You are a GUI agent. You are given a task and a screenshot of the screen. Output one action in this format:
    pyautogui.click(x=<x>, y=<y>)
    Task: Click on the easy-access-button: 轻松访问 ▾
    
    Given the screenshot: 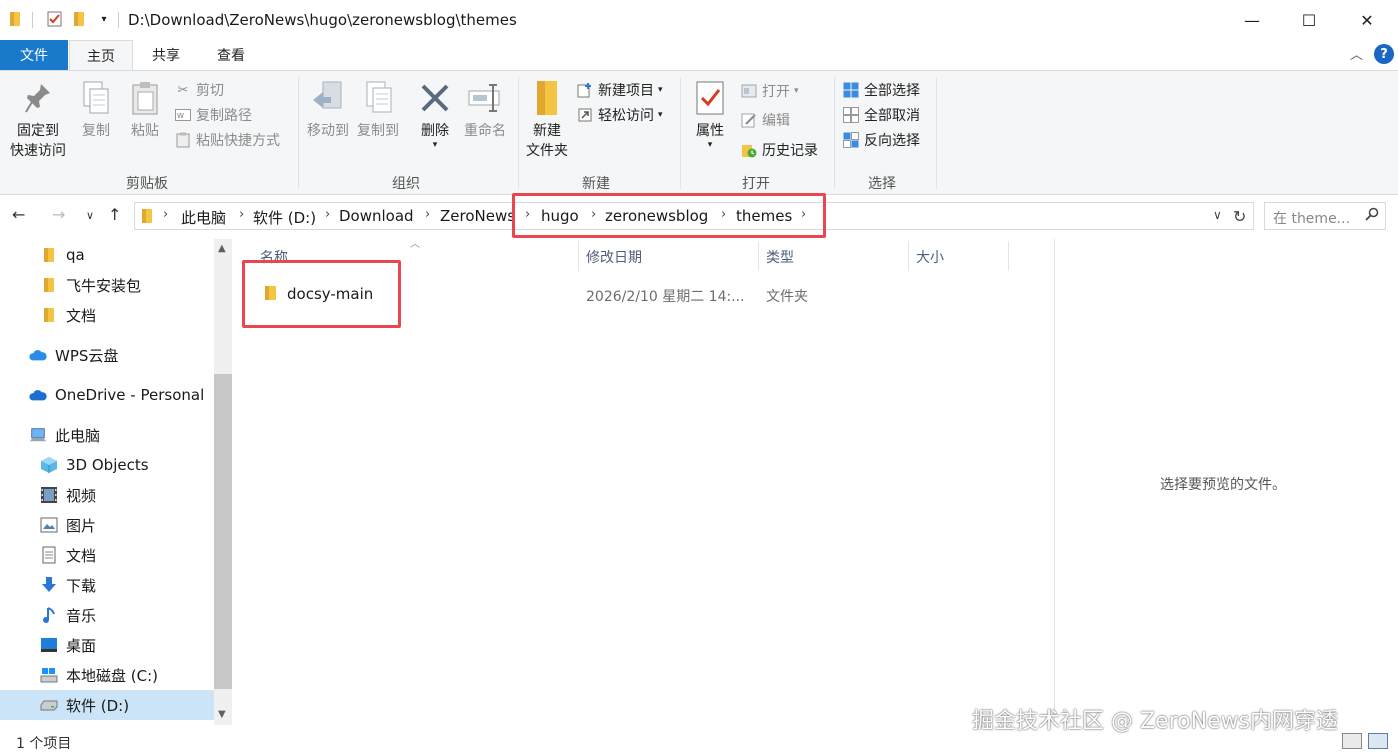 What is the action you would take?
    pyautogui.click(x=619, y=115)
    